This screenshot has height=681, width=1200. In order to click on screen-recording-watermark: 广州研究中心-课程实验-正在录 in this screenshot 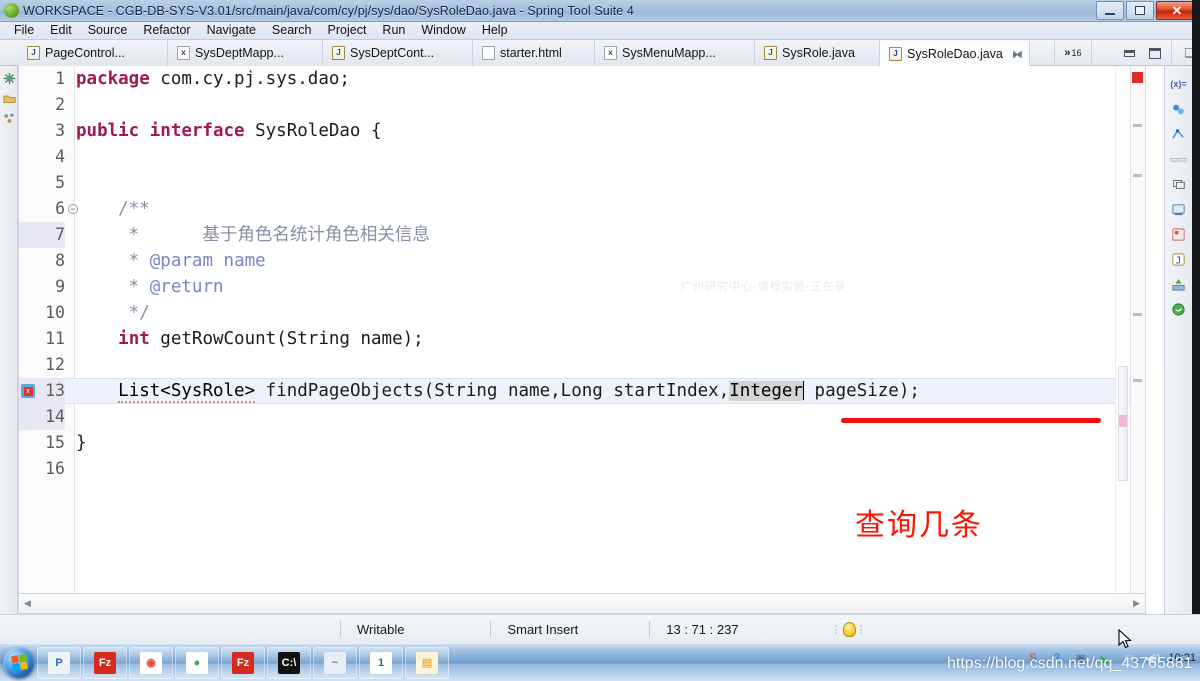, I will do `click(764, 287)`.